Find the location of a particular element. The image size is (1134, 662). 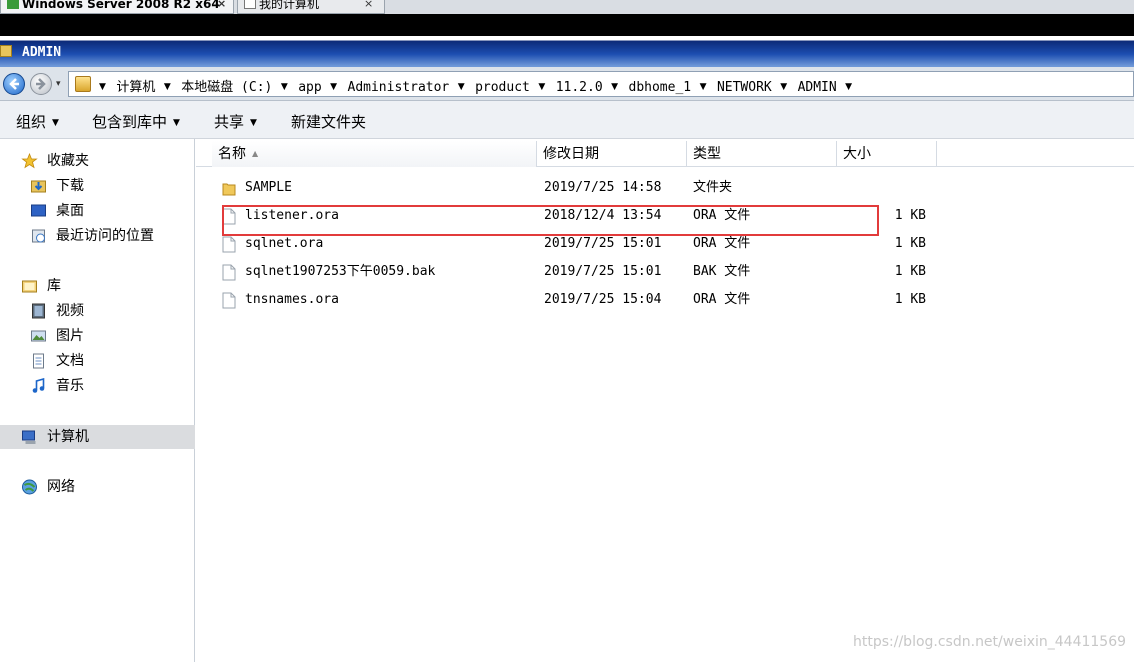

nav-label: 下载 is located at coordinates (70, 186).